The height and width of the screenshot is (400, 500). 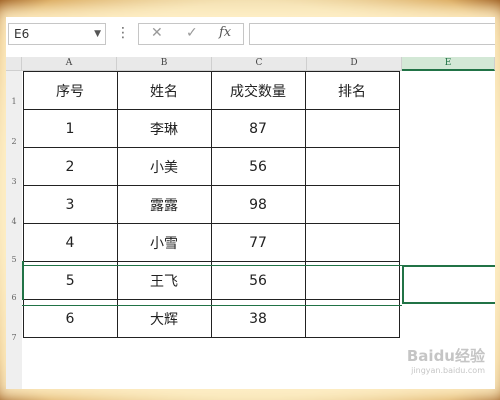 I want to click on row-header-3: 3, so click(x=14, y=181).